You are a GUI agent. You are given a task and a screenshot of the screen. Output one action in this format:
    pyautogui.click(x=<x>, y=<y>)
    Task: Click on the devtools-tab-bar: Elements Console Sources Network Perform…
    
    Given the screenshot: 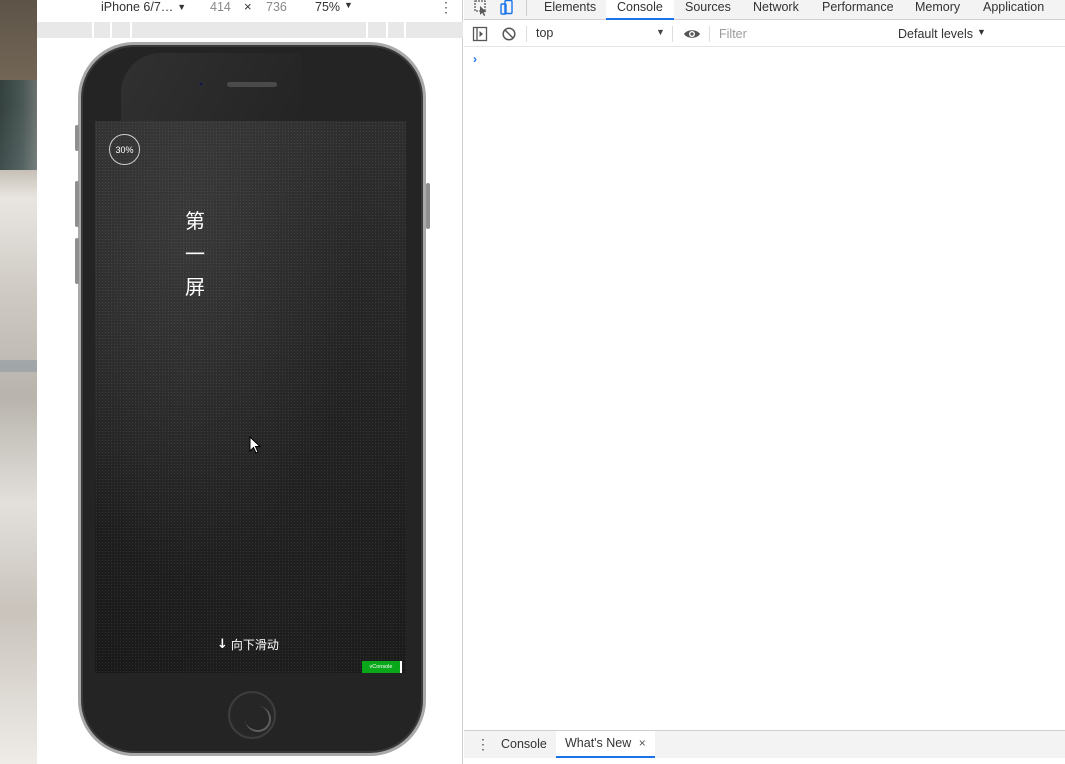 What is the action you would take?
    pyautogui.click(x=764, y=10)
    